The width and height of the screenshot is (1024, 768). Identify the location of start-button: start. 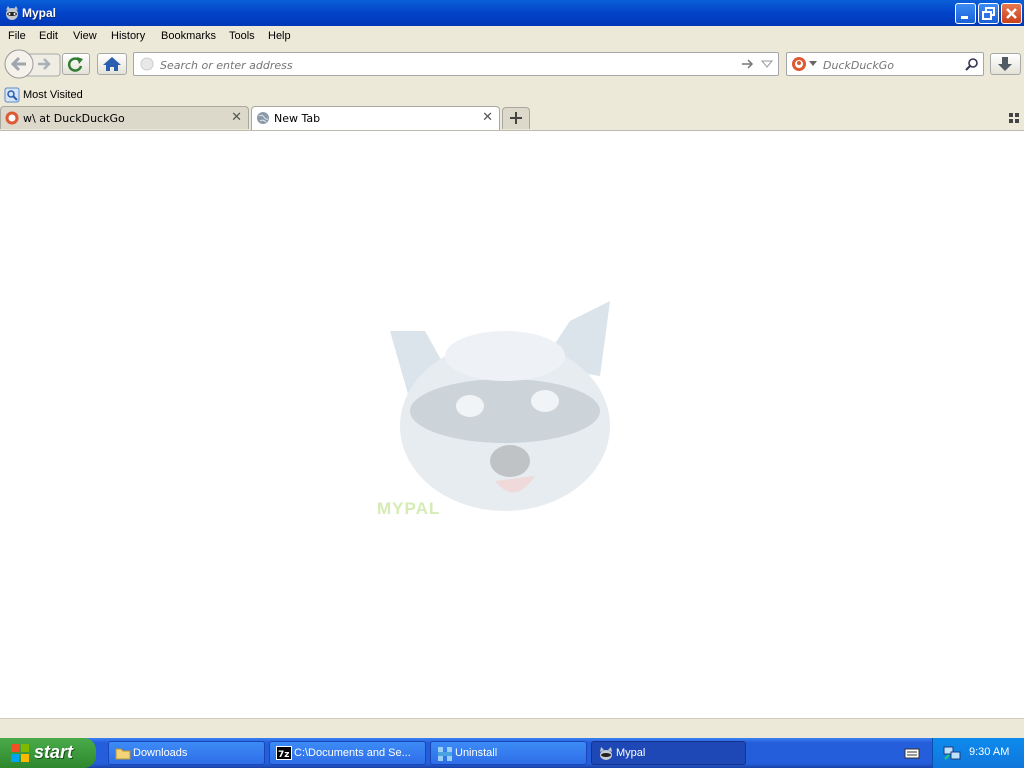
(48, 753).